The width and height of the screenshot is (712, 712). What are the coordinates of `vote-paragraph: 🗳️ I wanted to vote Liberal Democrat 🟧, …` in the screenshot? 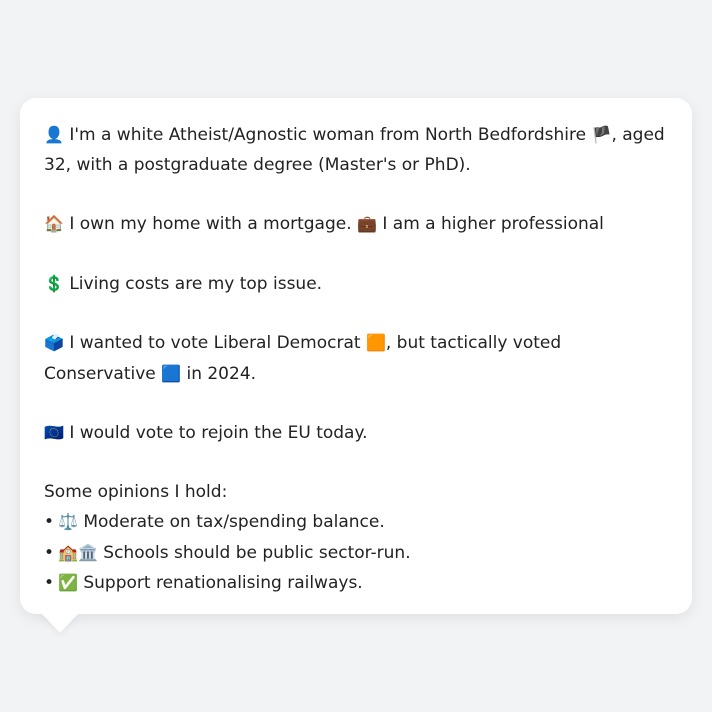 It's located at (356, 358).